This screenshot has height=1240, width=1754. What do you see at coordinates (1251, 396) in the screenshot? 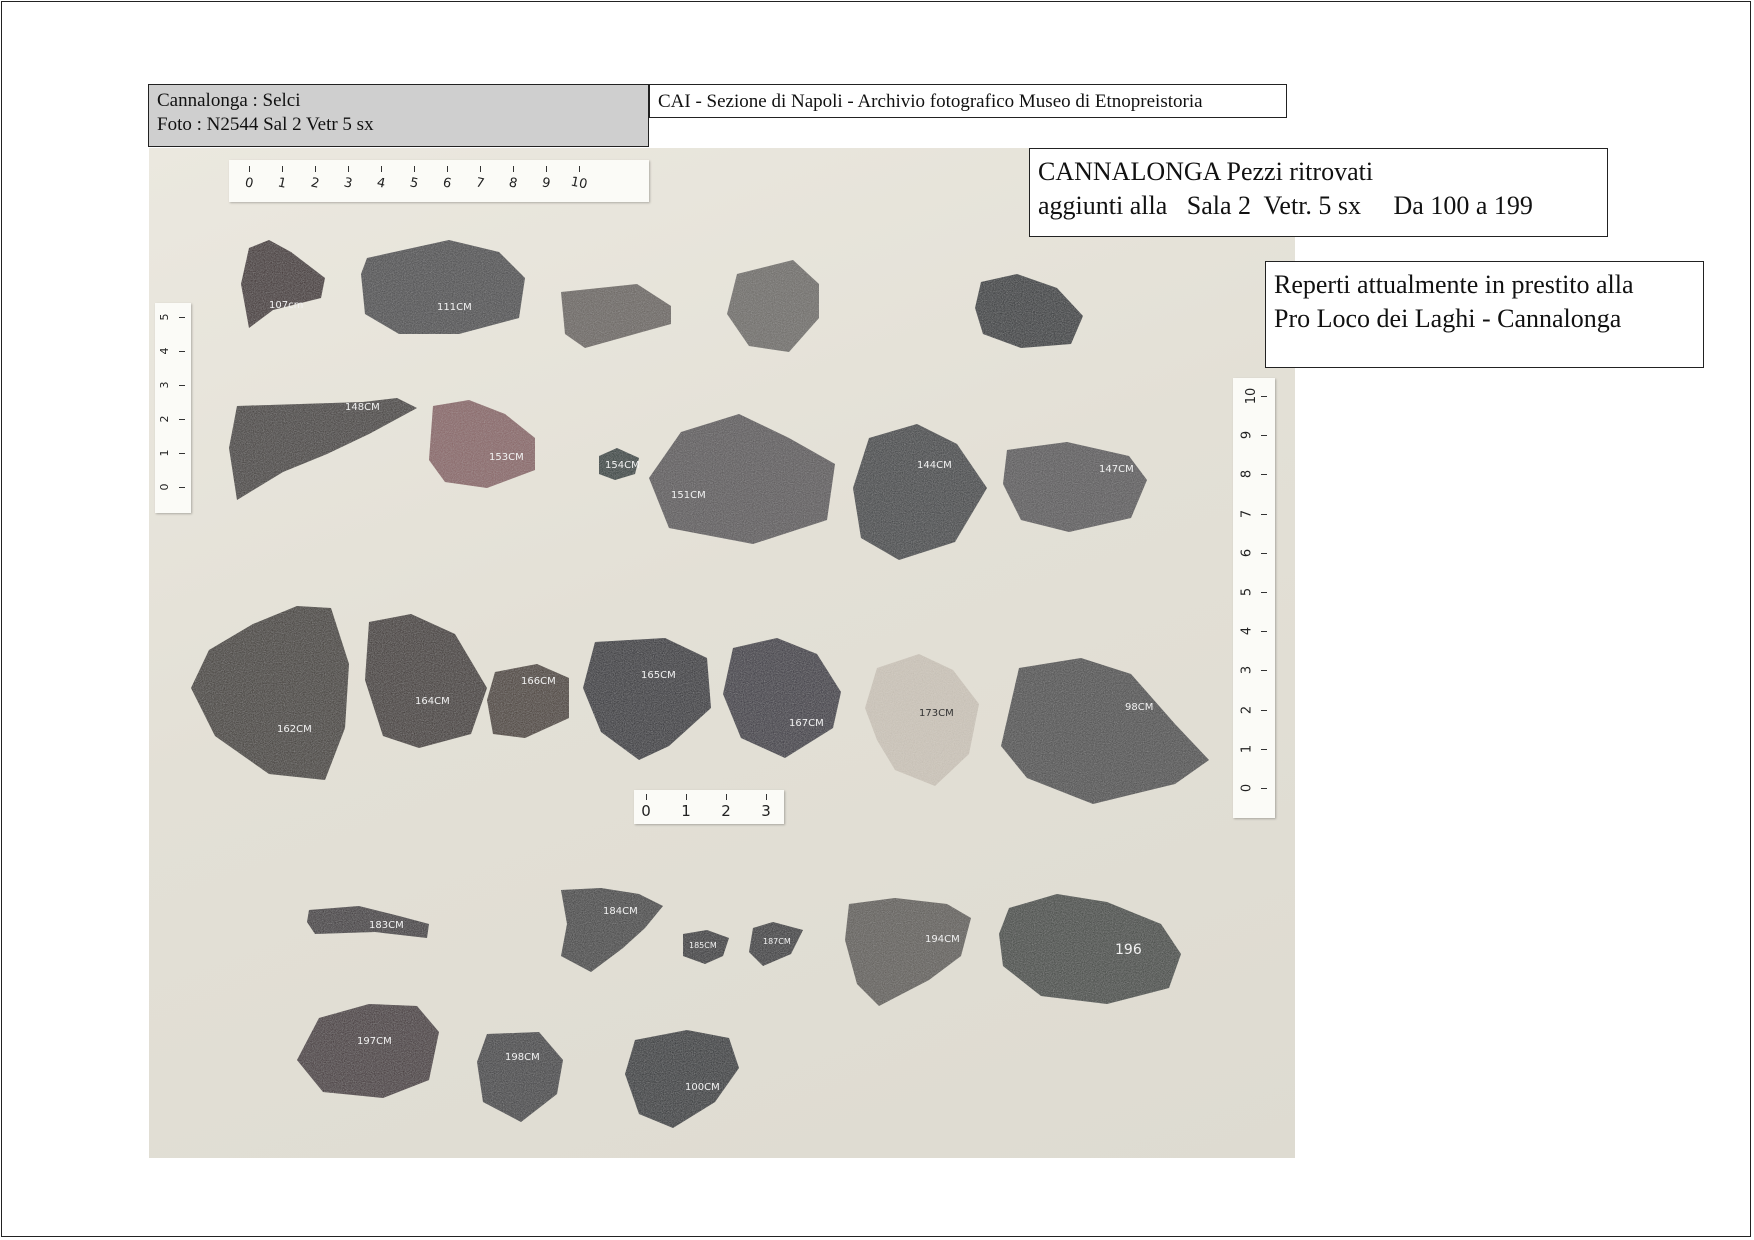
I see `ruler-tick-label: 10` at bounding box center [1251, 396].